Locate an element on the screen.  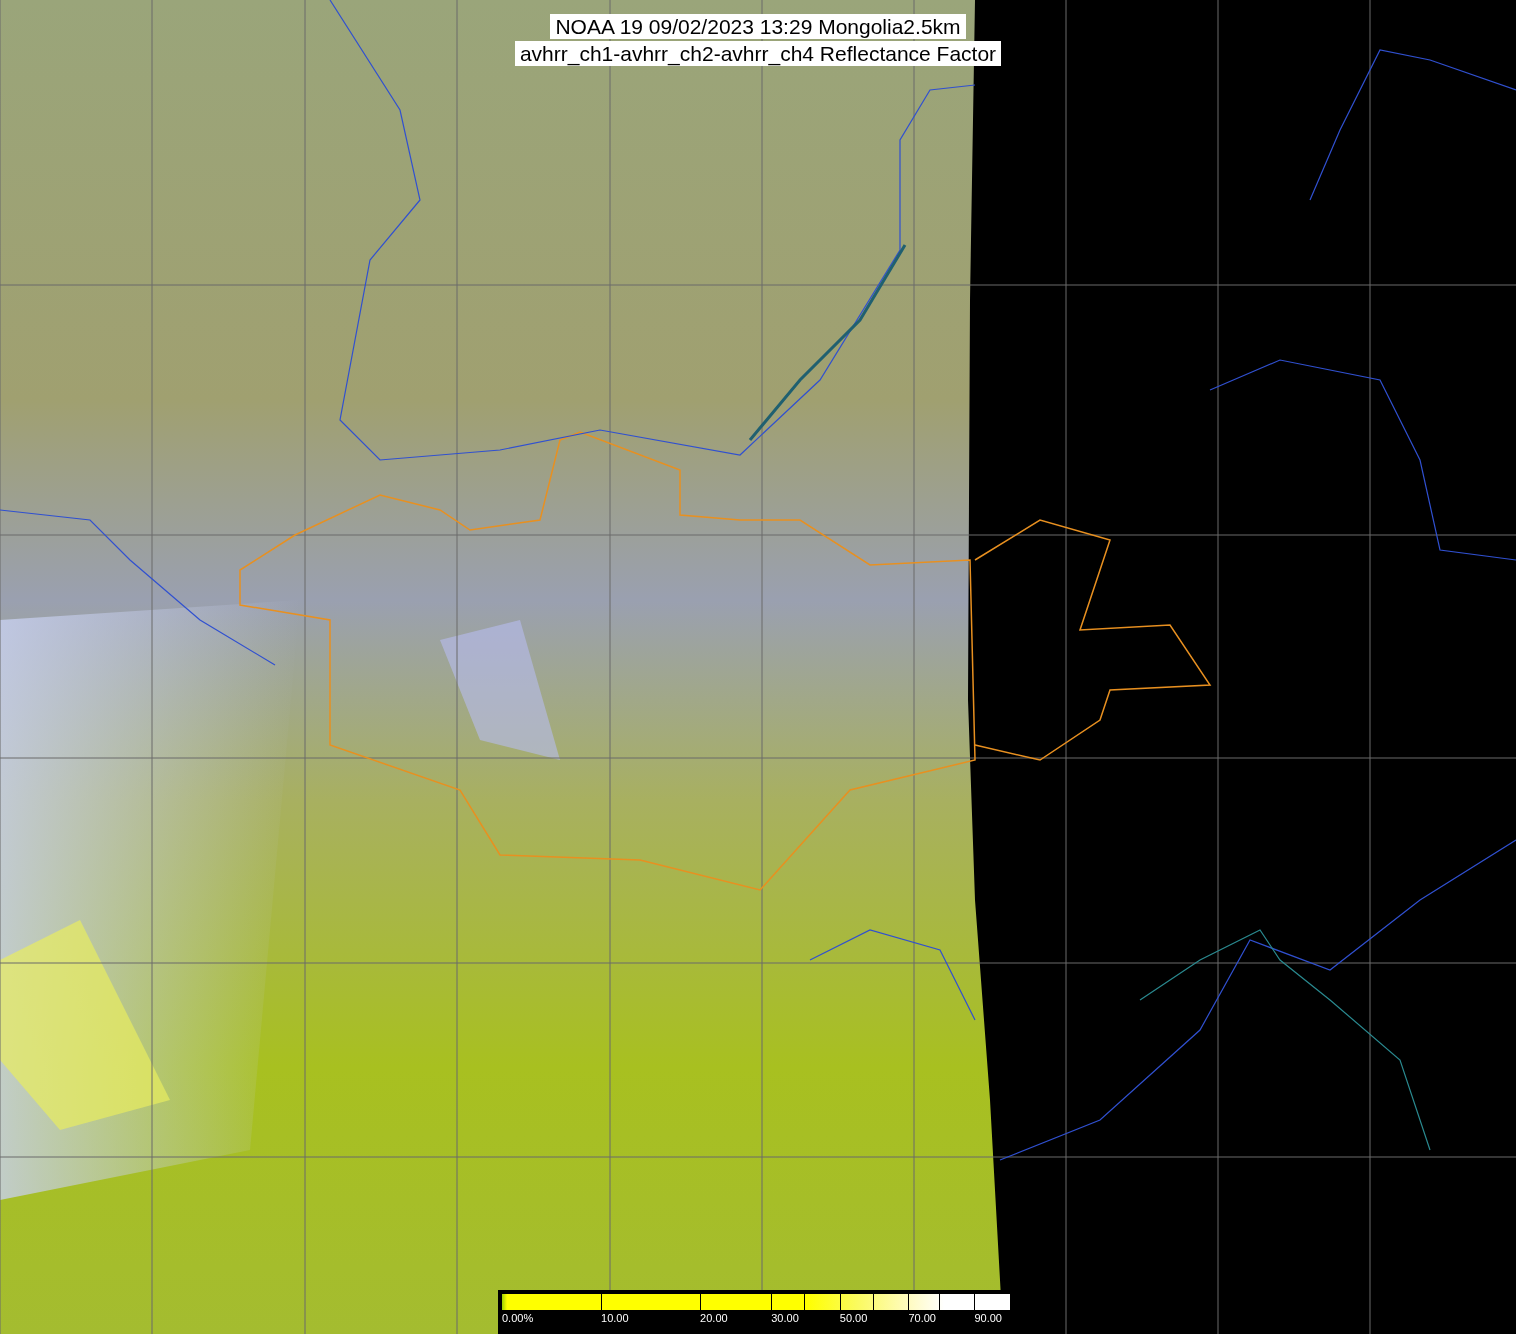
colorbar-label: 0.00% is located at coordinates (518, 1318).